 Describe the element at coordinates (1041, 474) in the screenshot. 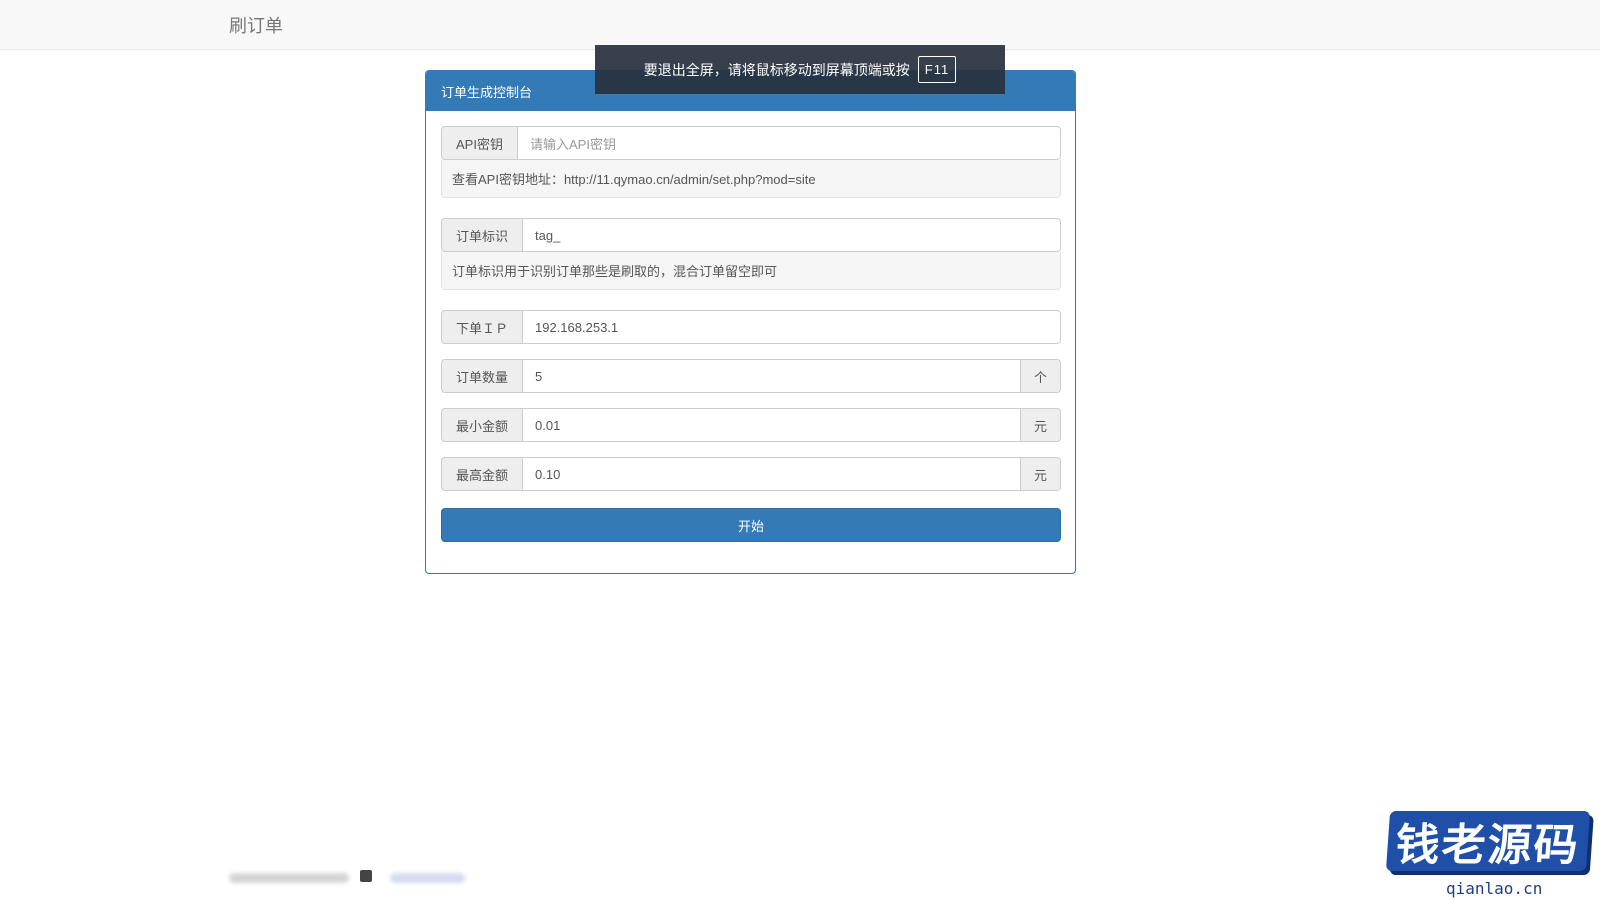

I see `max-amount-unit: 元` at that location.